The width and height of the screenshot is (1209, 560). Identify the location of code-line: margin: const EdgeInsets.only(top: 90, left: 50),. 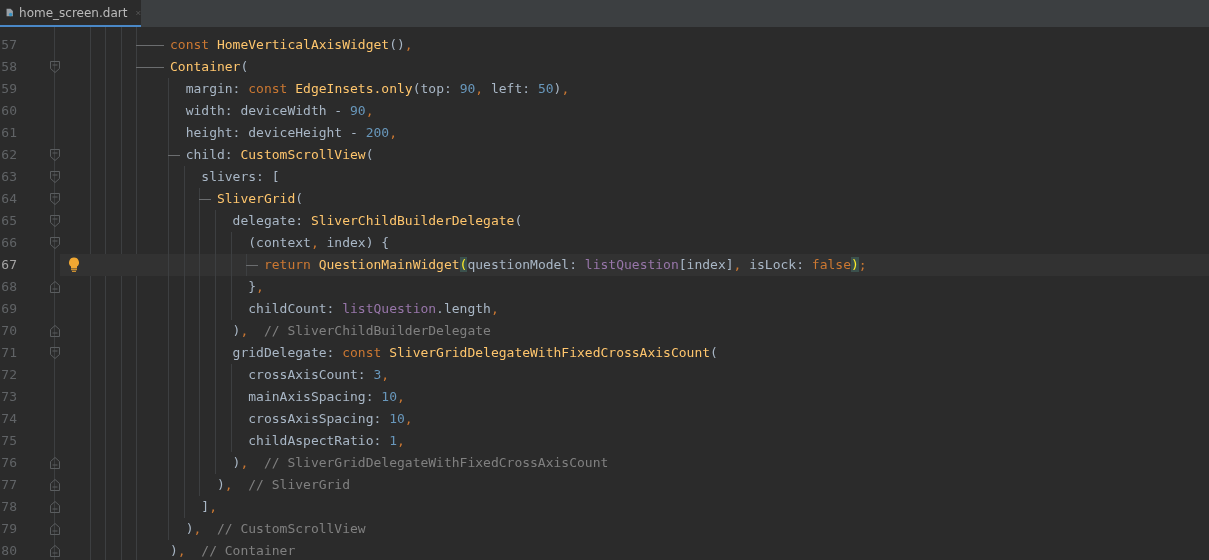
(377, 89).